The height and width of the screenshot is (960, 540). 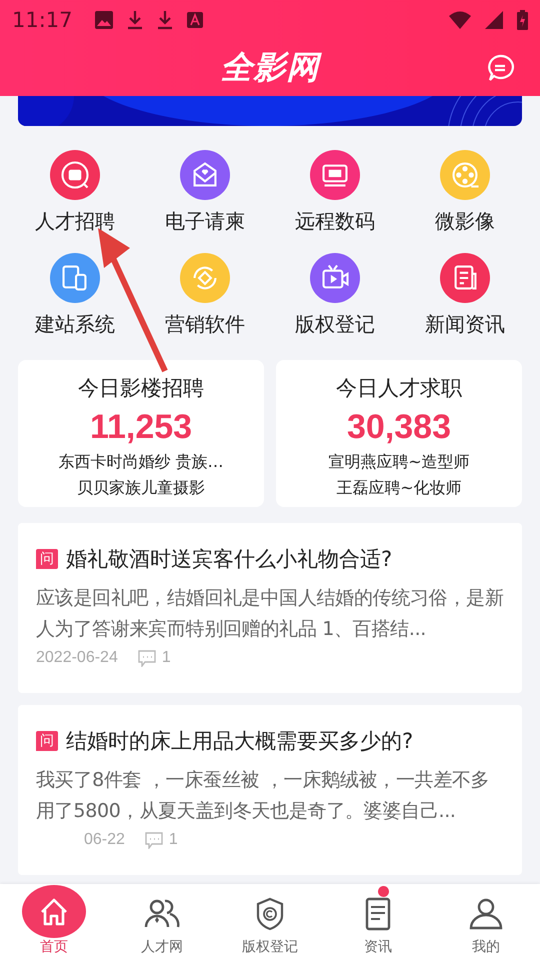 I want to click on tab-item: 人才网, so click(x=162, y=922).